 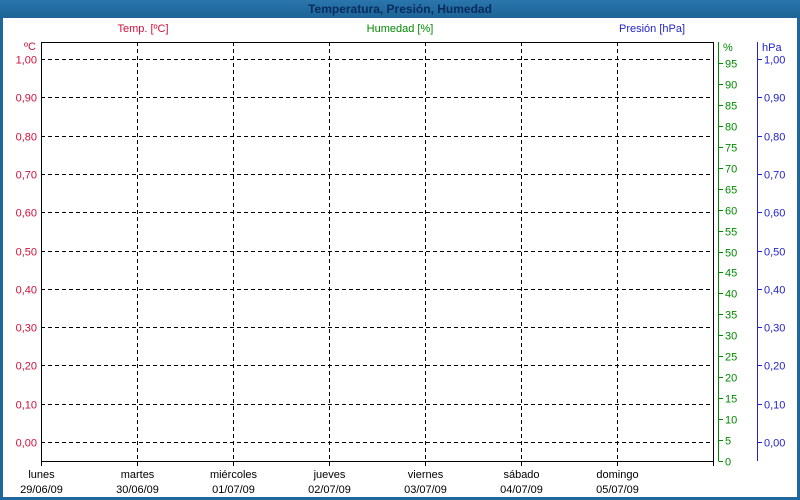 What do you see at coordinates (731, 170) in the screenshot?
I see `humidity-axis-tick-label: 70` at bounding box center [731, 170].